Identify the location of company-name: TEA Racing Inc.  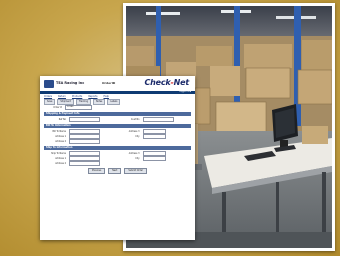
(70, 83).